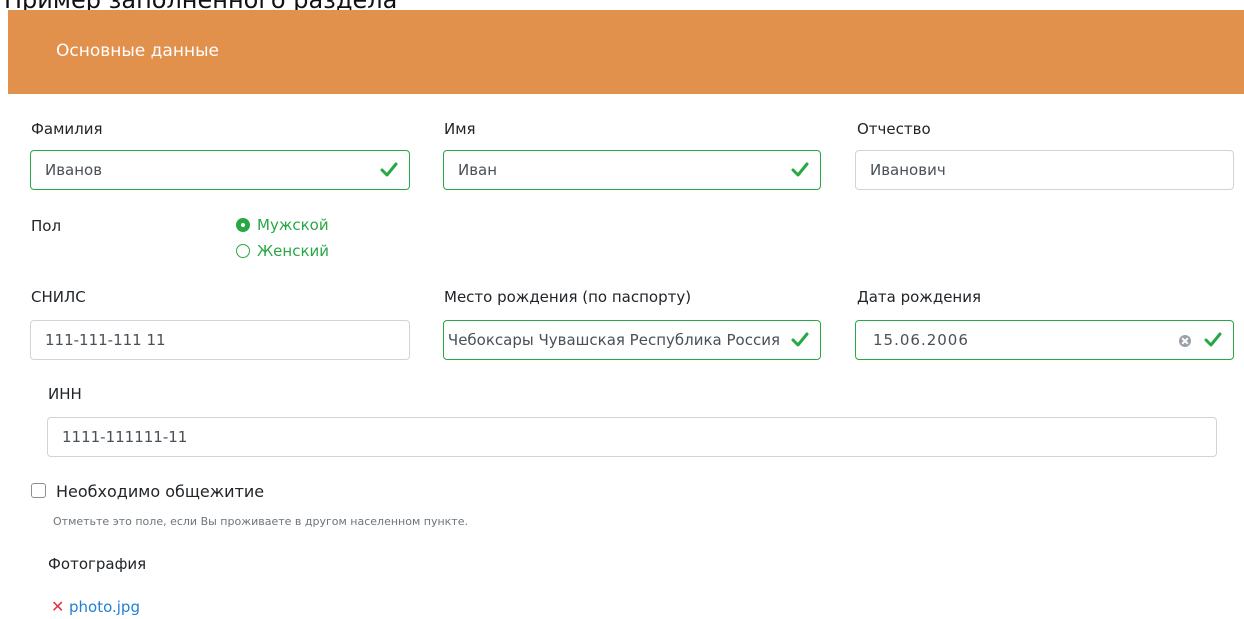 The height and width of the screenshot is (619, 1244). What do you see at coordinates (104, 607) in the screenshot?
I see `photo-file-link: photo.jpg` at bounding box center [104, 607].